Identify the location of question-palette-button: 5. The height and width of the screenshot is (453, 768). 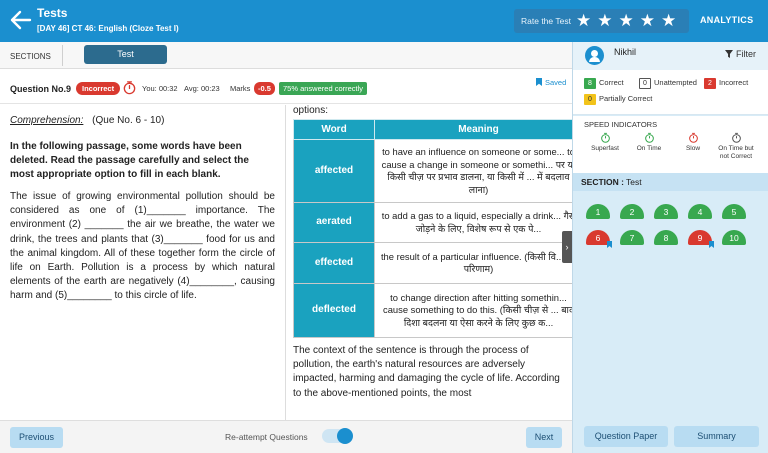
(734, 211).